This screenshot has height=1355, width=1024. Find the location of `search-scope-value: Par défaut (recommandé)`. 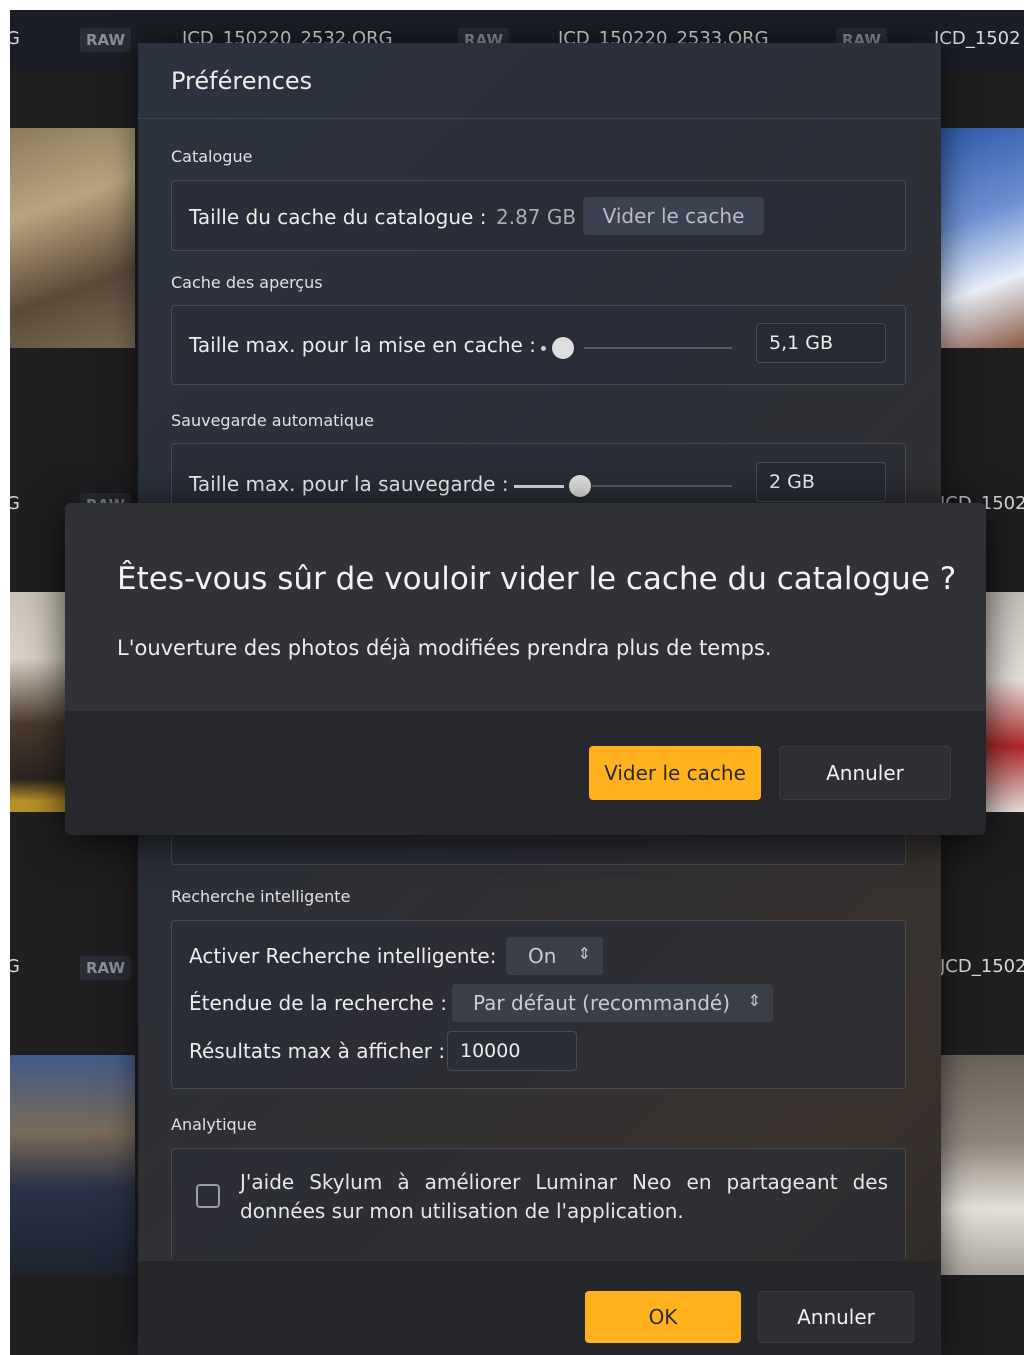

search-scope-value: Par défaut (recommandé) is located at coordinates (601, 1003).